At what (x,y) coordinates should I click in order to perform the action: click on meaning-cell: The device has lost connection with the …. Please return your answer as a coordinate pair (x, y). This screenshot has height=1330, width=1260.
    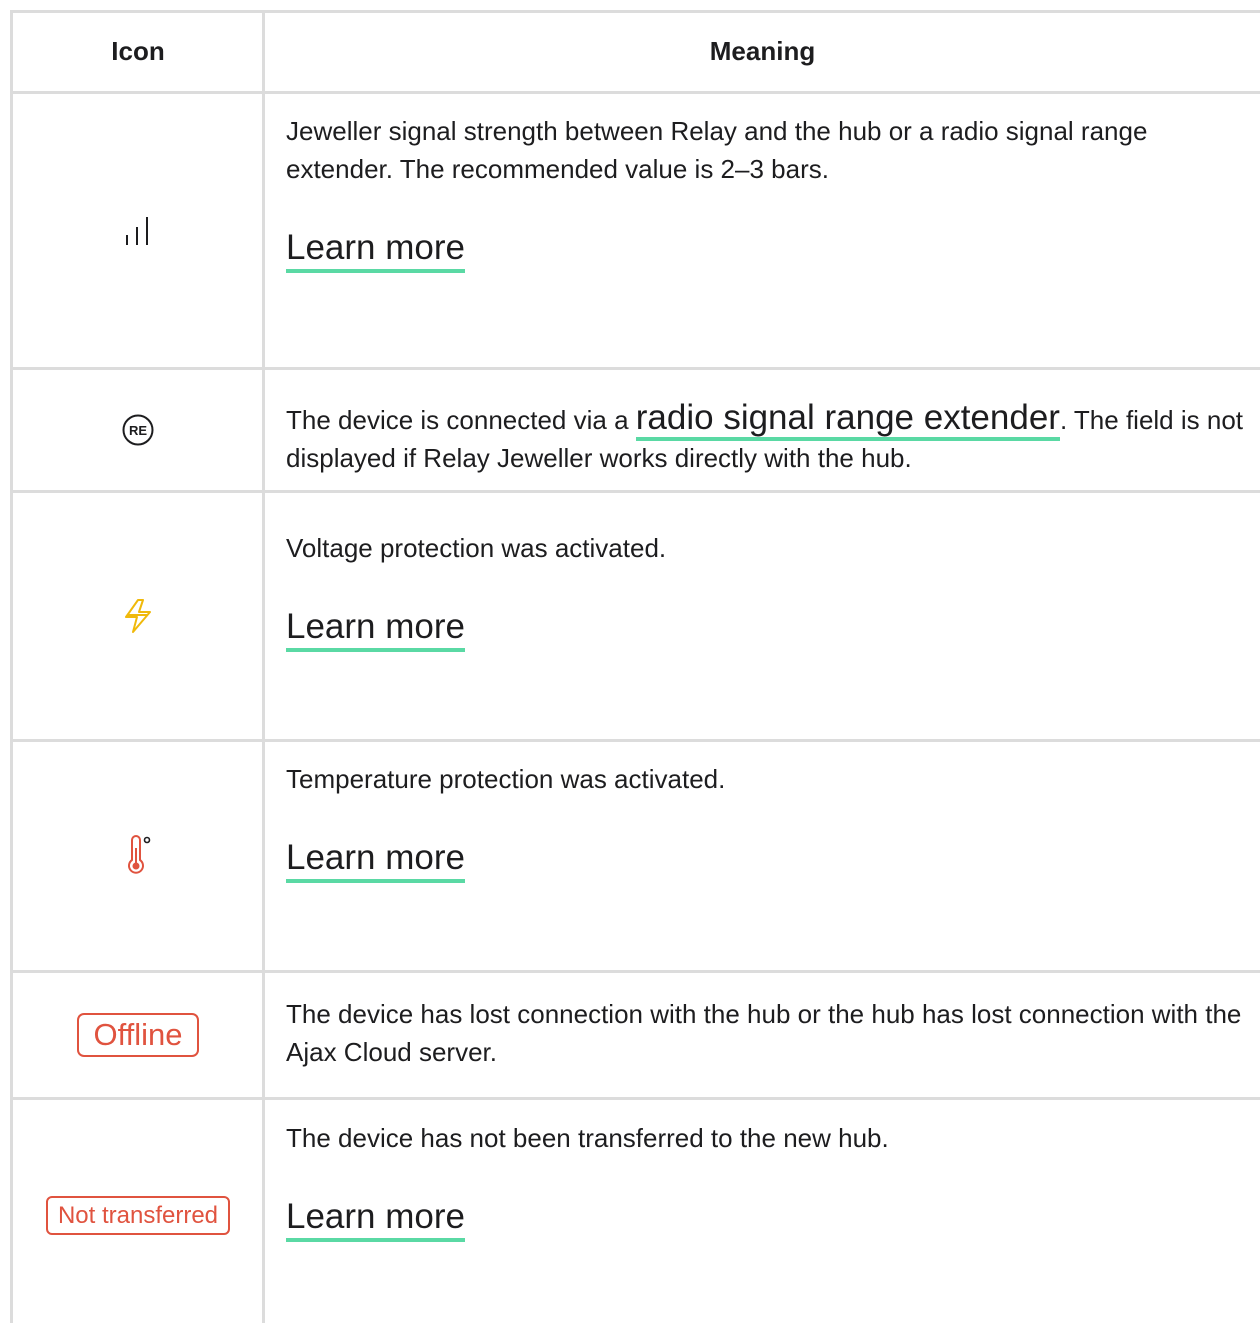
    Looking at the image, I should click on (766, 1033).